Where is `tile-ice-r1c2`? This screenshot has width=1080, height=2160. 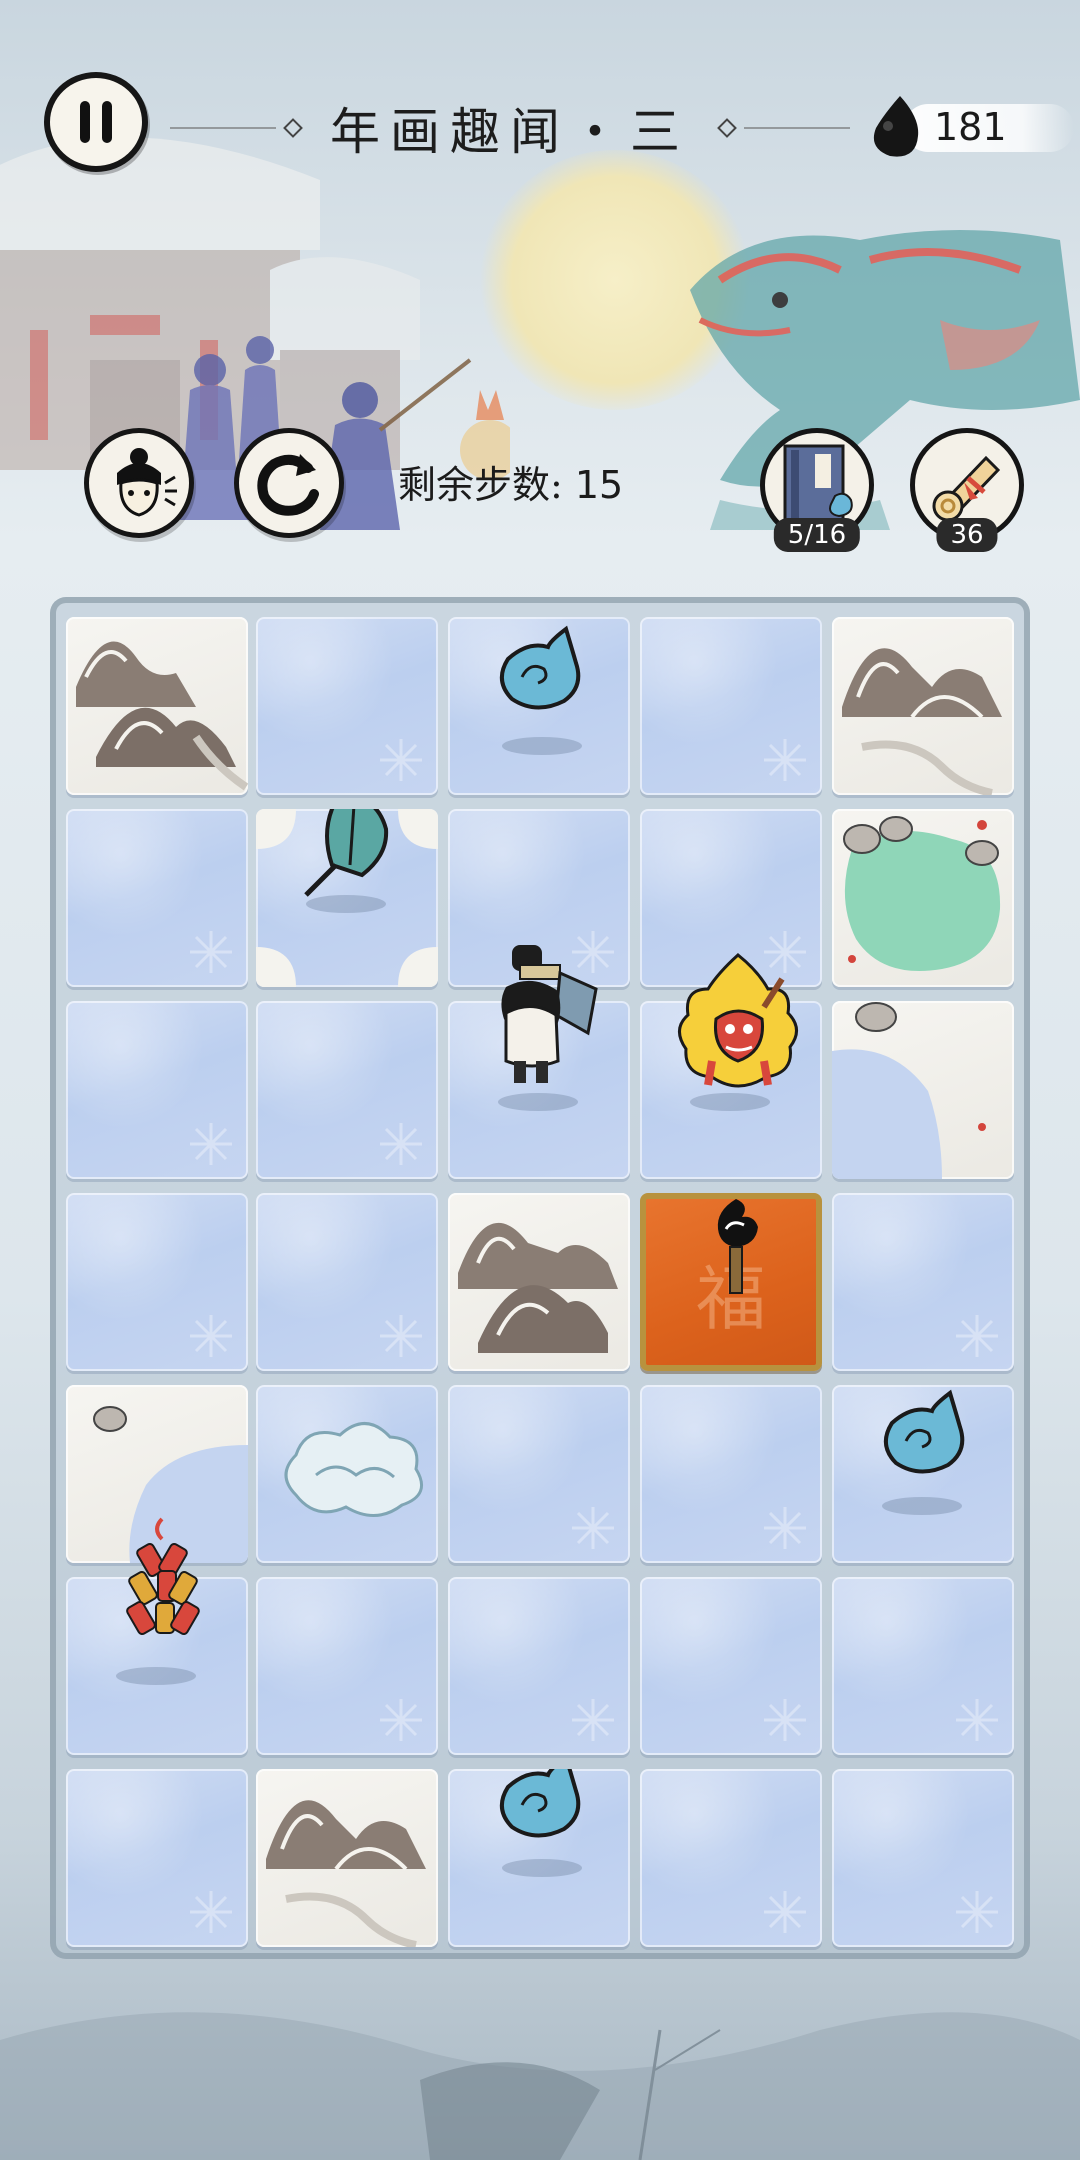
tile-ice-r1c2 is located at coordinates (347, 706).